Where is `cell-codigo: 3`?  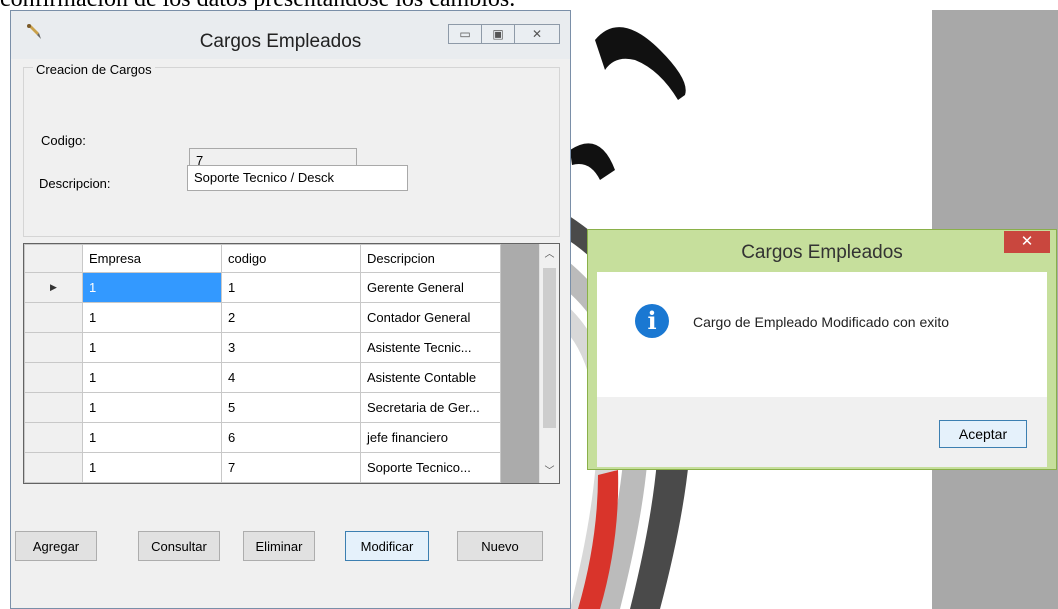
cell-codigo: 3 is located at coordinates (291, 347).